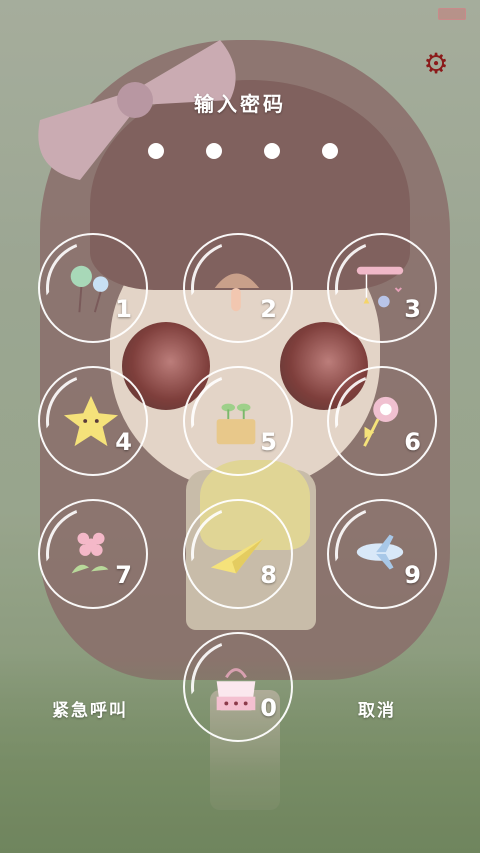 The height and width of the screenshot is (853, 480). What do you see at coordinates (268, 309) in the screenshot?
I see `key-digit: 2` at bounding box center [268, 309].